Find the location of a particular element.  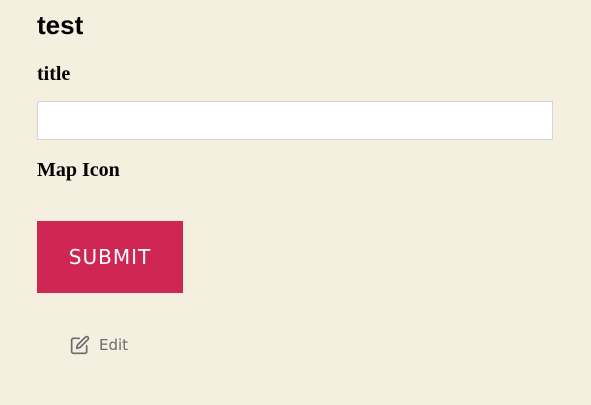

page-title: test is located at coordinates (60, 25).